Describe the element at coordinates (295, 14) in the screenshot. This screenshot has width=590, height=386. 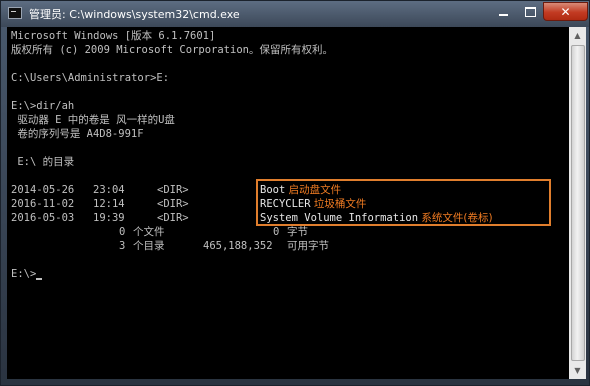
I see `title-bar: 管理员: C:\windows\system32\cmd.exe ✕` at that location.